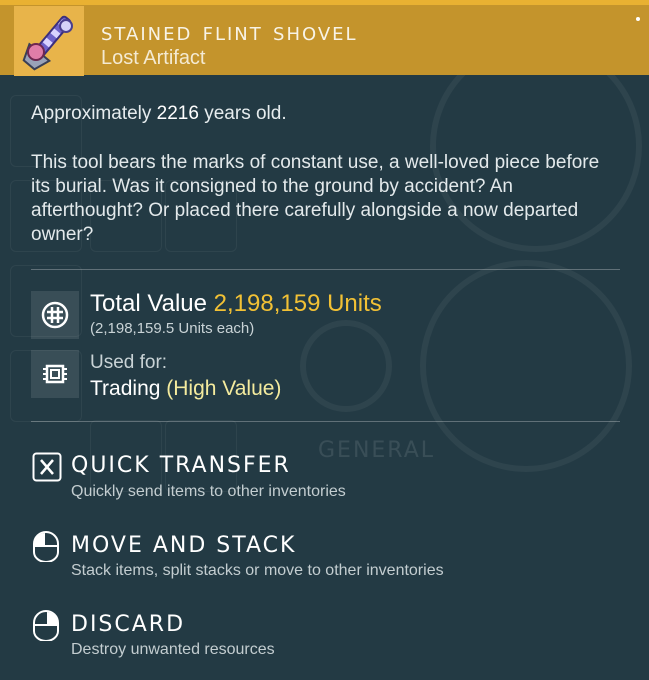  Describe the element at coordinates (242, 113) in the screenshot. I see `age-suffix: years old.` at that location.